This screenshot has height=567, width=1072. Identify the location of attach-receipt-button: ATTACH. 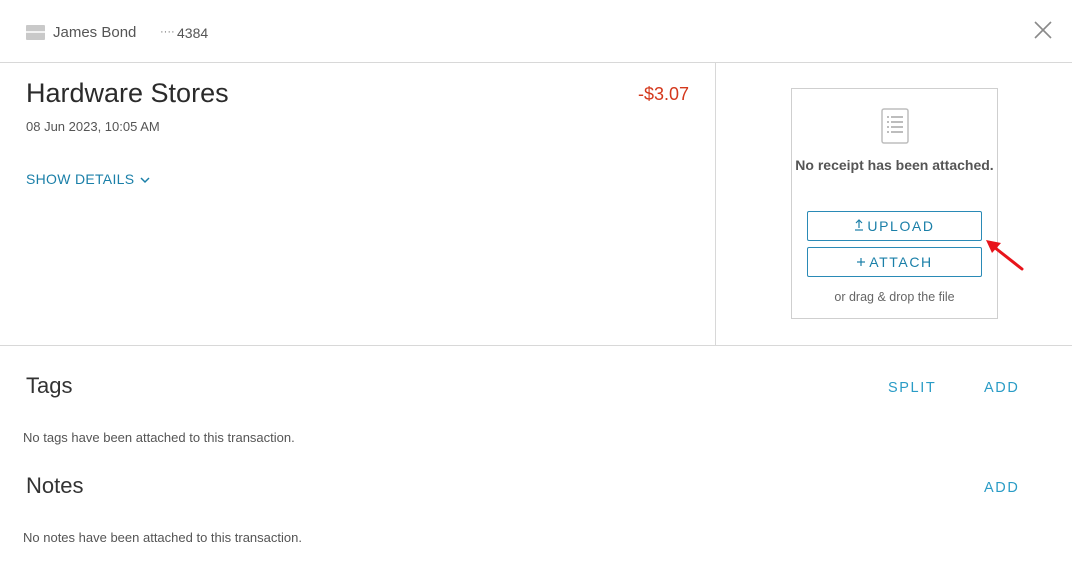
(894, 262).